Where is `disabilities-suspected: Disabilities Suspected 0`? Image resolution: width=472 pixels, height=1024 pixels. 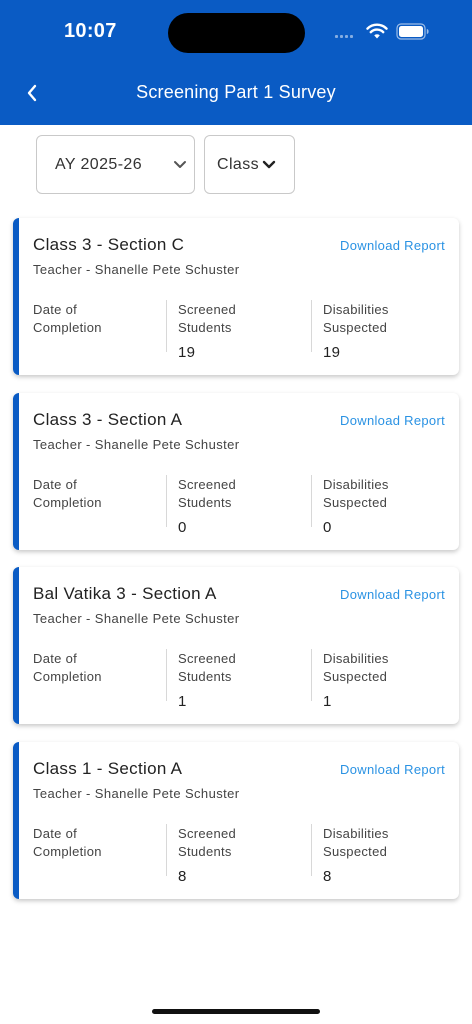 disabilities-suspected: Disabilities Suspected 0 is located at coordinates (373, 506).